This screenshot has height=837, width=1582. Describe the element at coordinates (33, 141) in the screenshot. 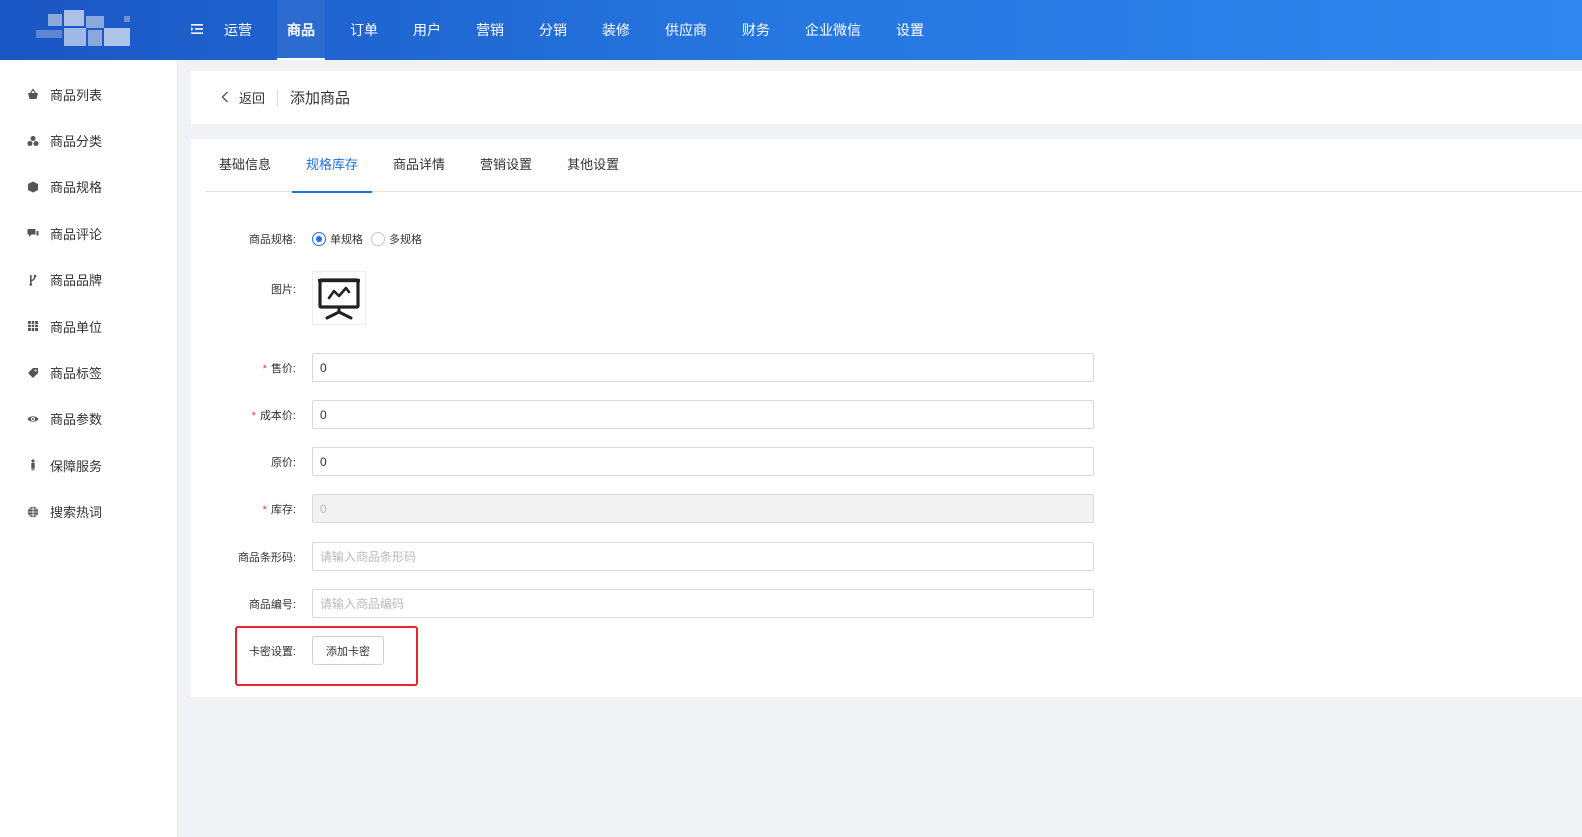

I see `cubes-icon` at that location.